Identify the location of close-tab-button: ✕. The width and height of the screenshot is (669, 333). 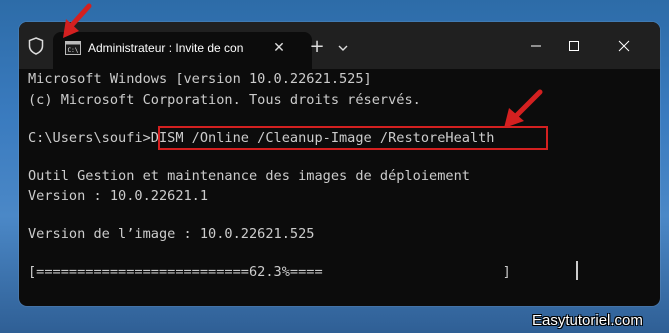
(279, 48).